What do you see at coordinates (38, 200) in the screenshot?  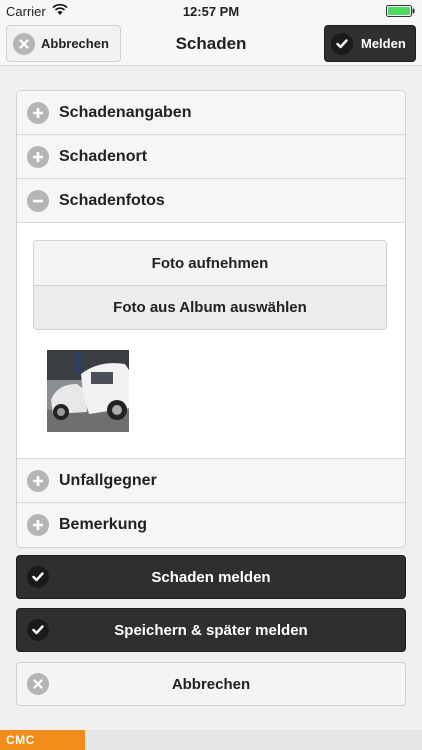 I see `minus-circle-icon` at bounding box center [38, 200].